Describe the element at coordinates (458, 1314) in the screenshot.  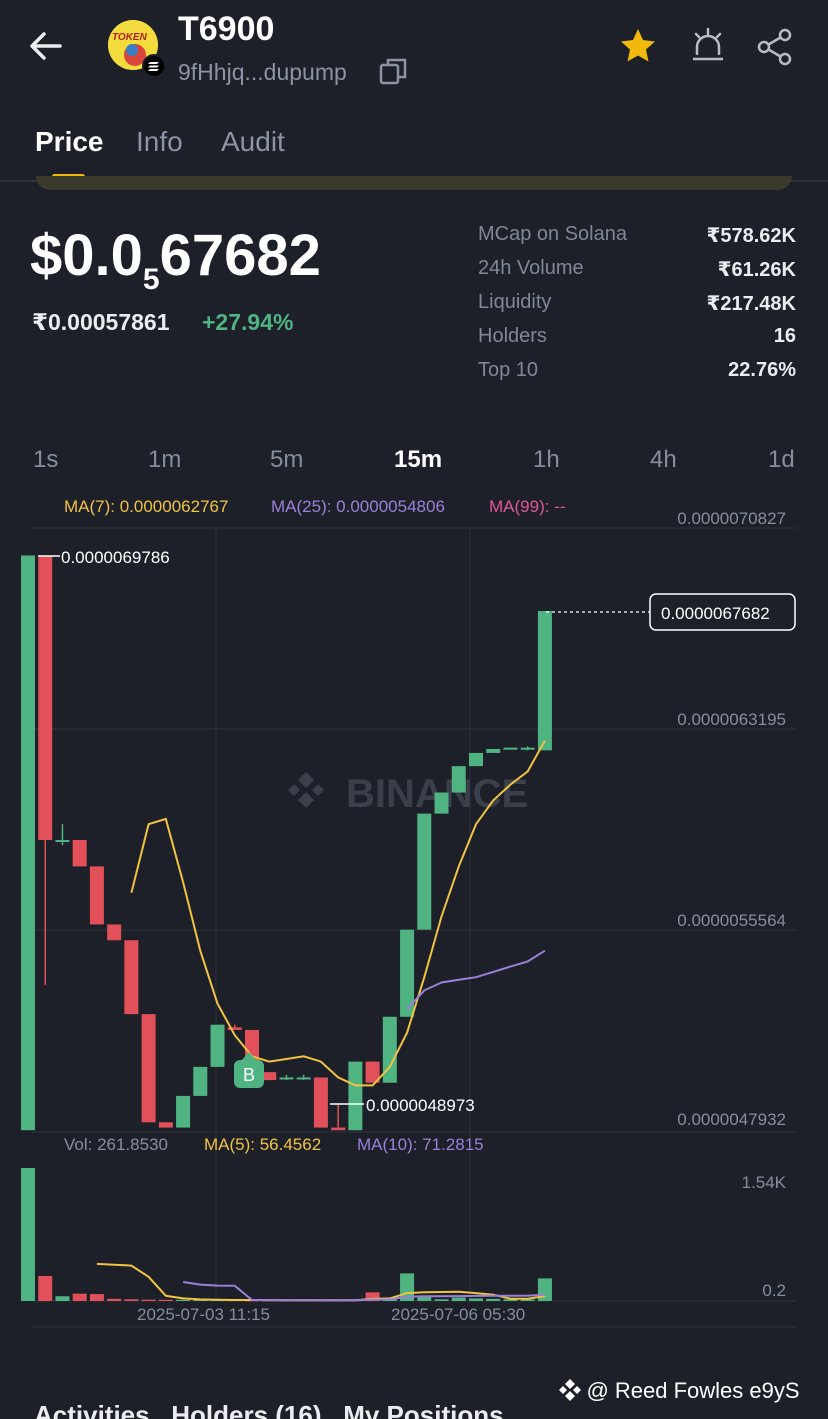
I see `time-axis-label: 2025-07-06 05:30` at that location.